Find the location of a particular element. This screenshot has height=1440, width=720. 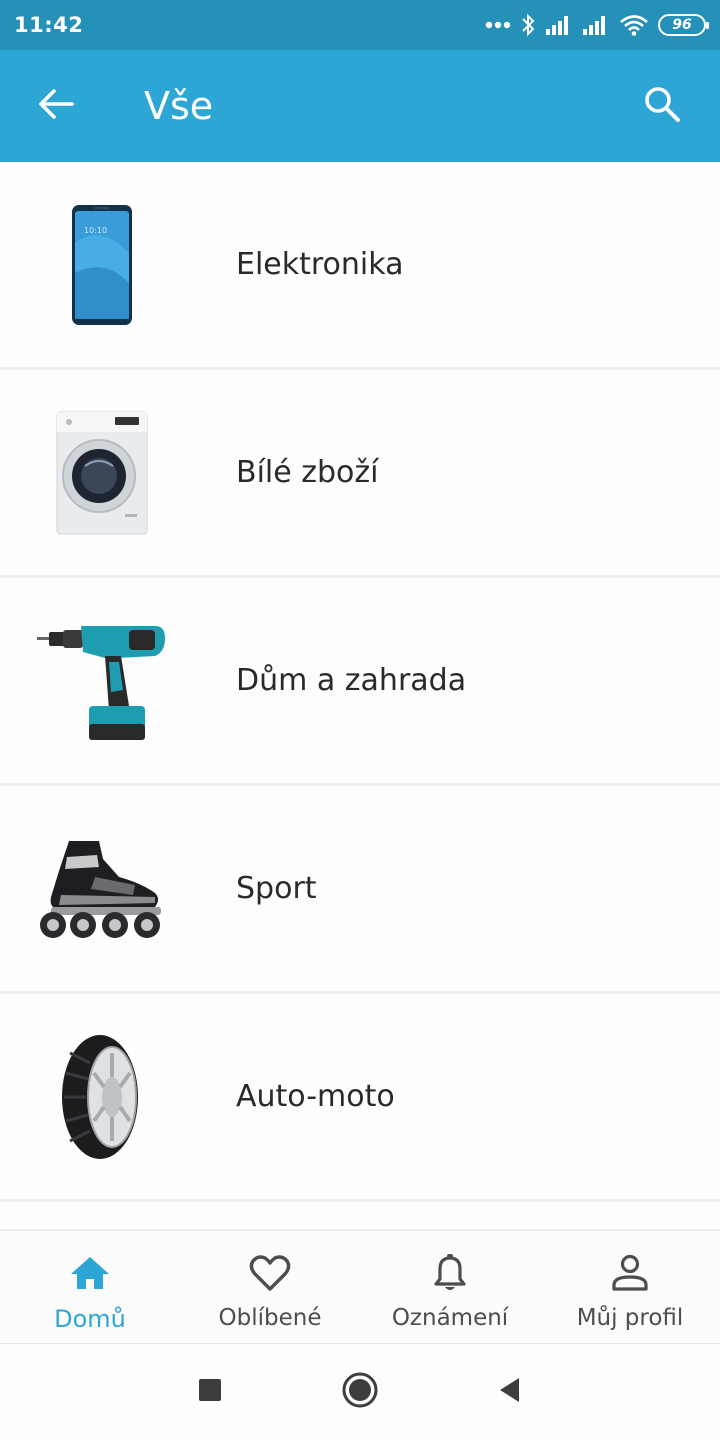

nav-label: Domů is located at coordinates (90, 1319).